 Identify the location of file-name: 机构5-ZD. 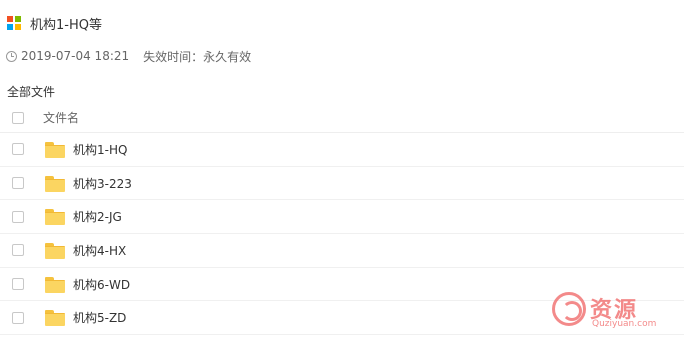
(99, 317).